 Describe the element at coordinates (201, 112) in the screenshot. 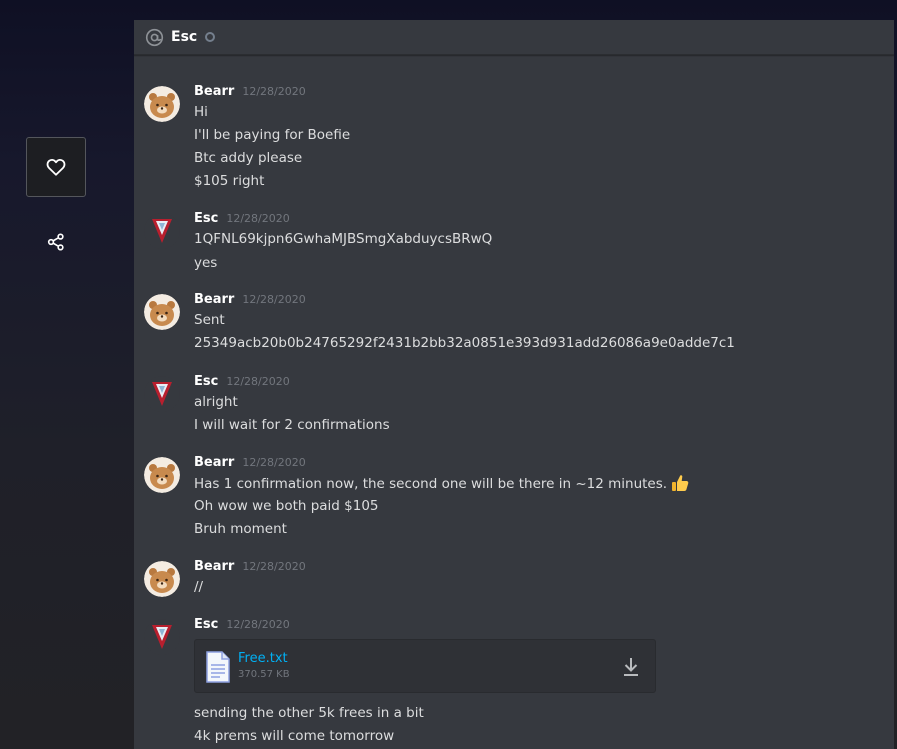

I see `message-text: Hi` at that location.